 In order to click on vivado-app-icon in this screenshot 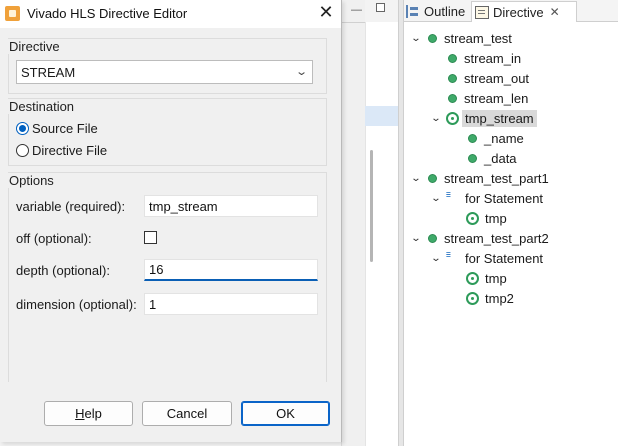, I will do `click(12, 13)`.